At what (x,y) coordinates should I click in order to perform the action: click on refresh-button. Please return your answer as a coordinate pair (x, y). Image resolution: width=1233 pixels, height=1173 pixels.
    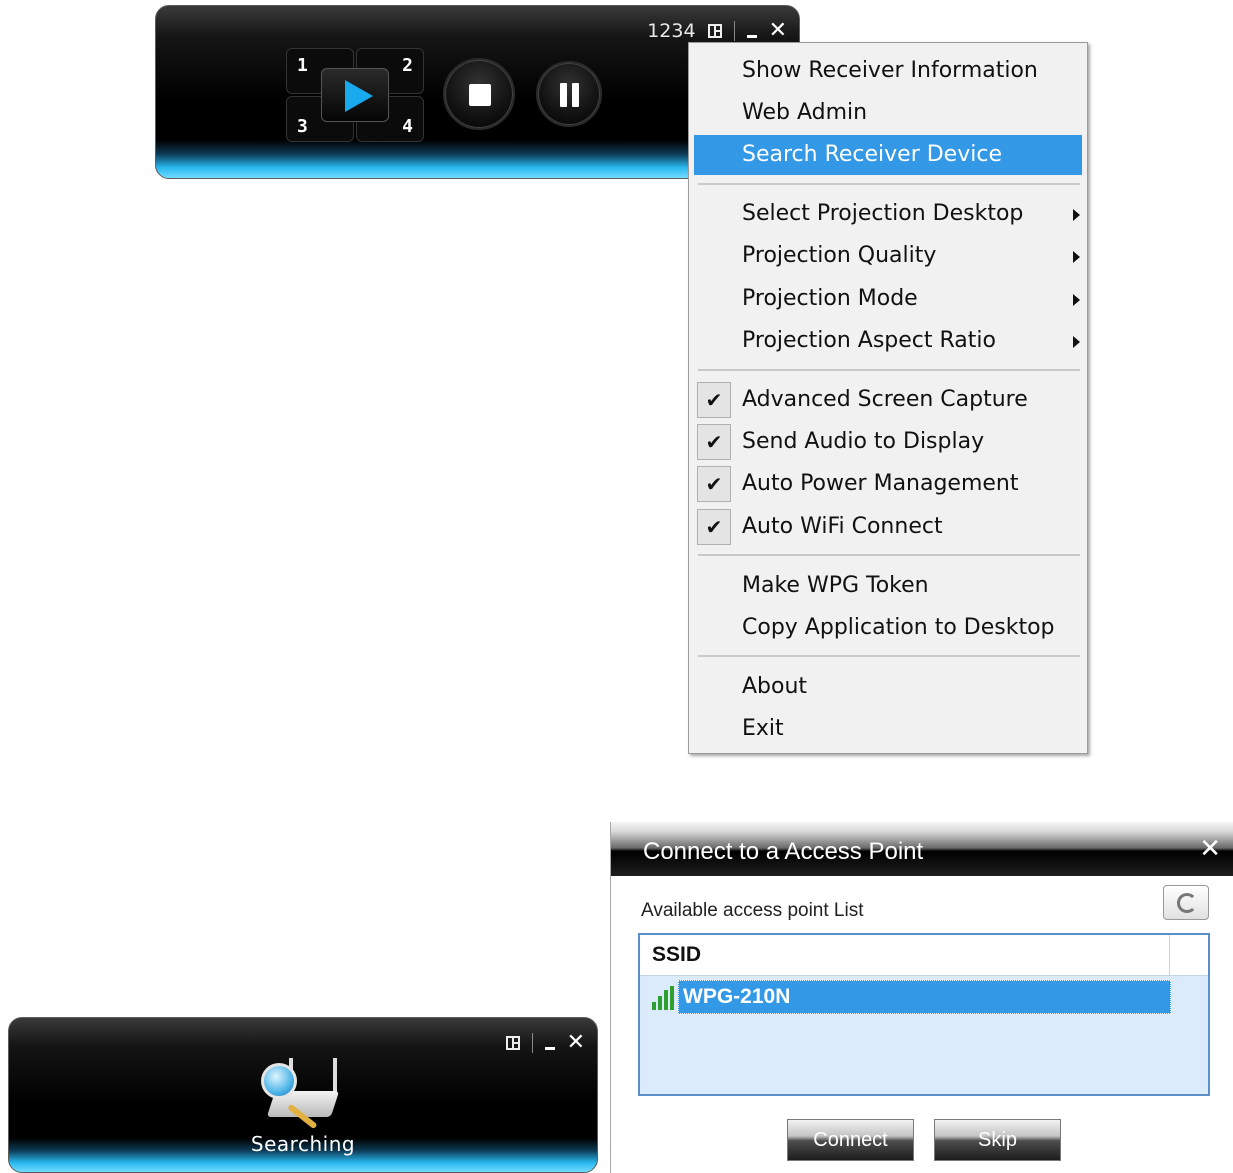
    Looking at the image, I should click on (1186, 902).